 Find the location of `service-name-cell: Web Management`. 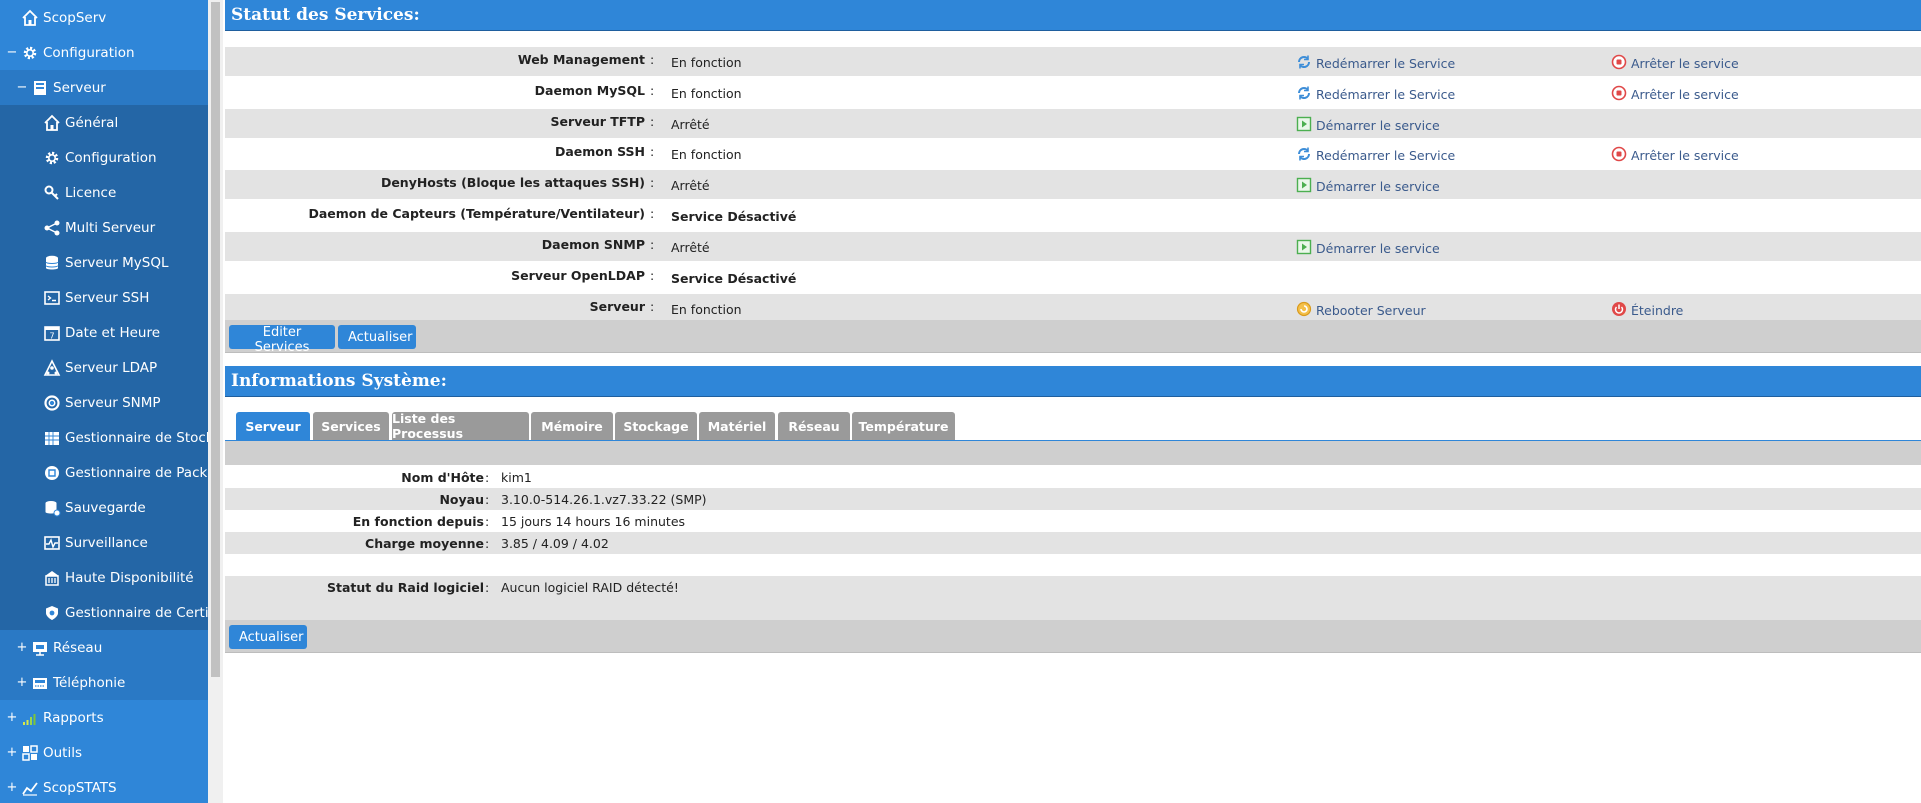

service-name-cell: Web Management is located at coordinates (435, 61).